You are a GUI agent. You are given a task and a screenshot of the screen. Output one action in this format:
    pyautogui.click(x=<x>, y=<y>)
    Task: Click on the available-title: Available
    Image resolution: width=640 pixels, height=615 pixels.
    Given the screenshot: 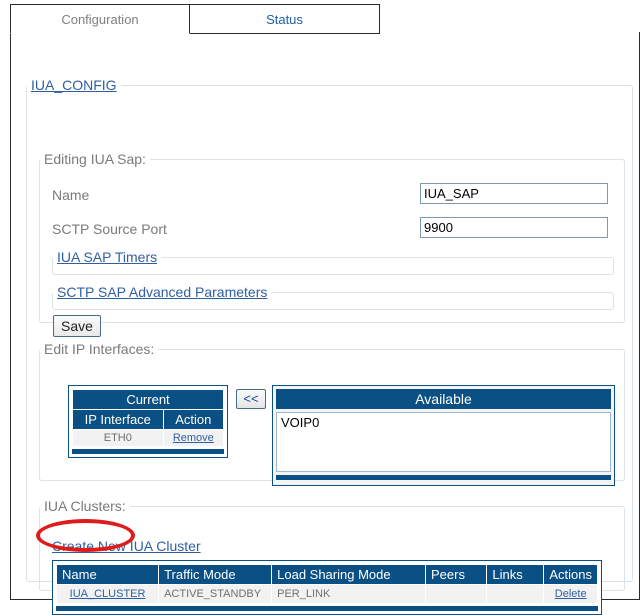 What is the action you would take?
    pyautogui.click(x=443, y=399)
    